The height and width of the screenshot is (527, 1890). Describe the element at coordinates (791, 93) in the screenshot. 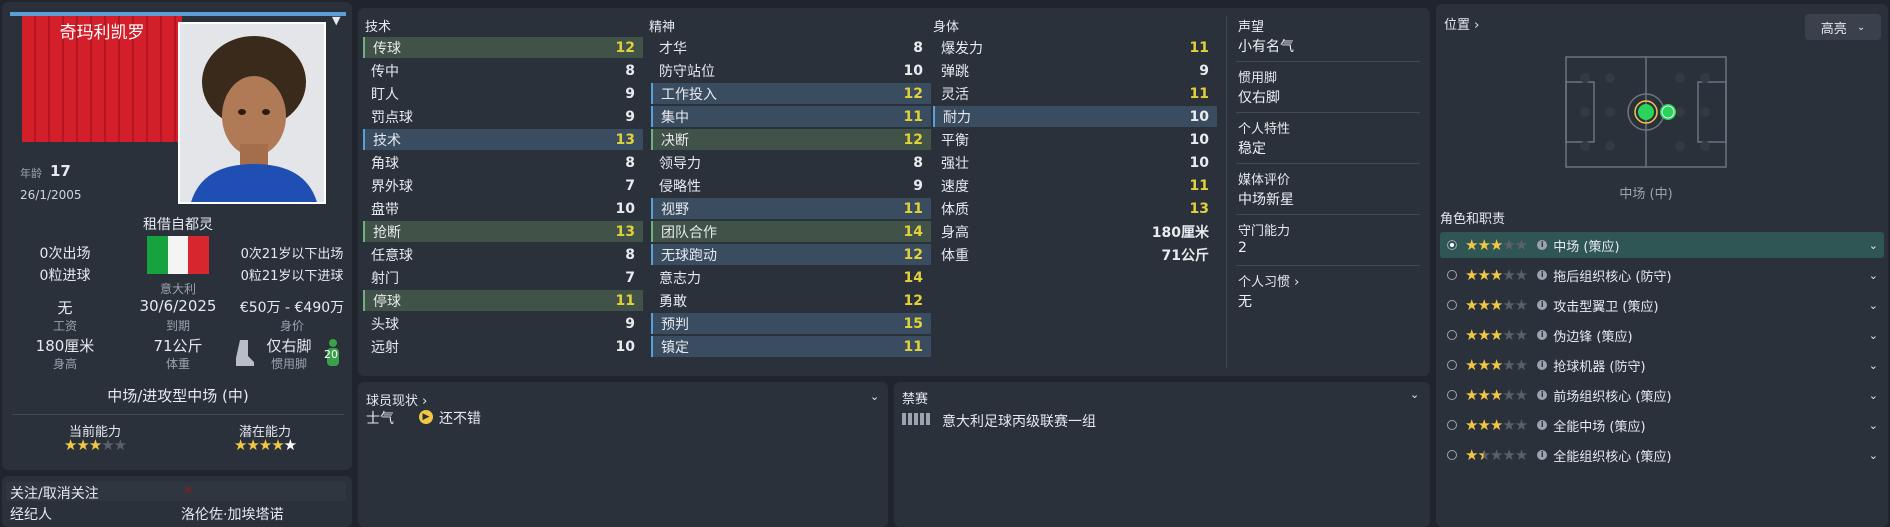

I see `attribute-row: 工作投入 12` at that location.